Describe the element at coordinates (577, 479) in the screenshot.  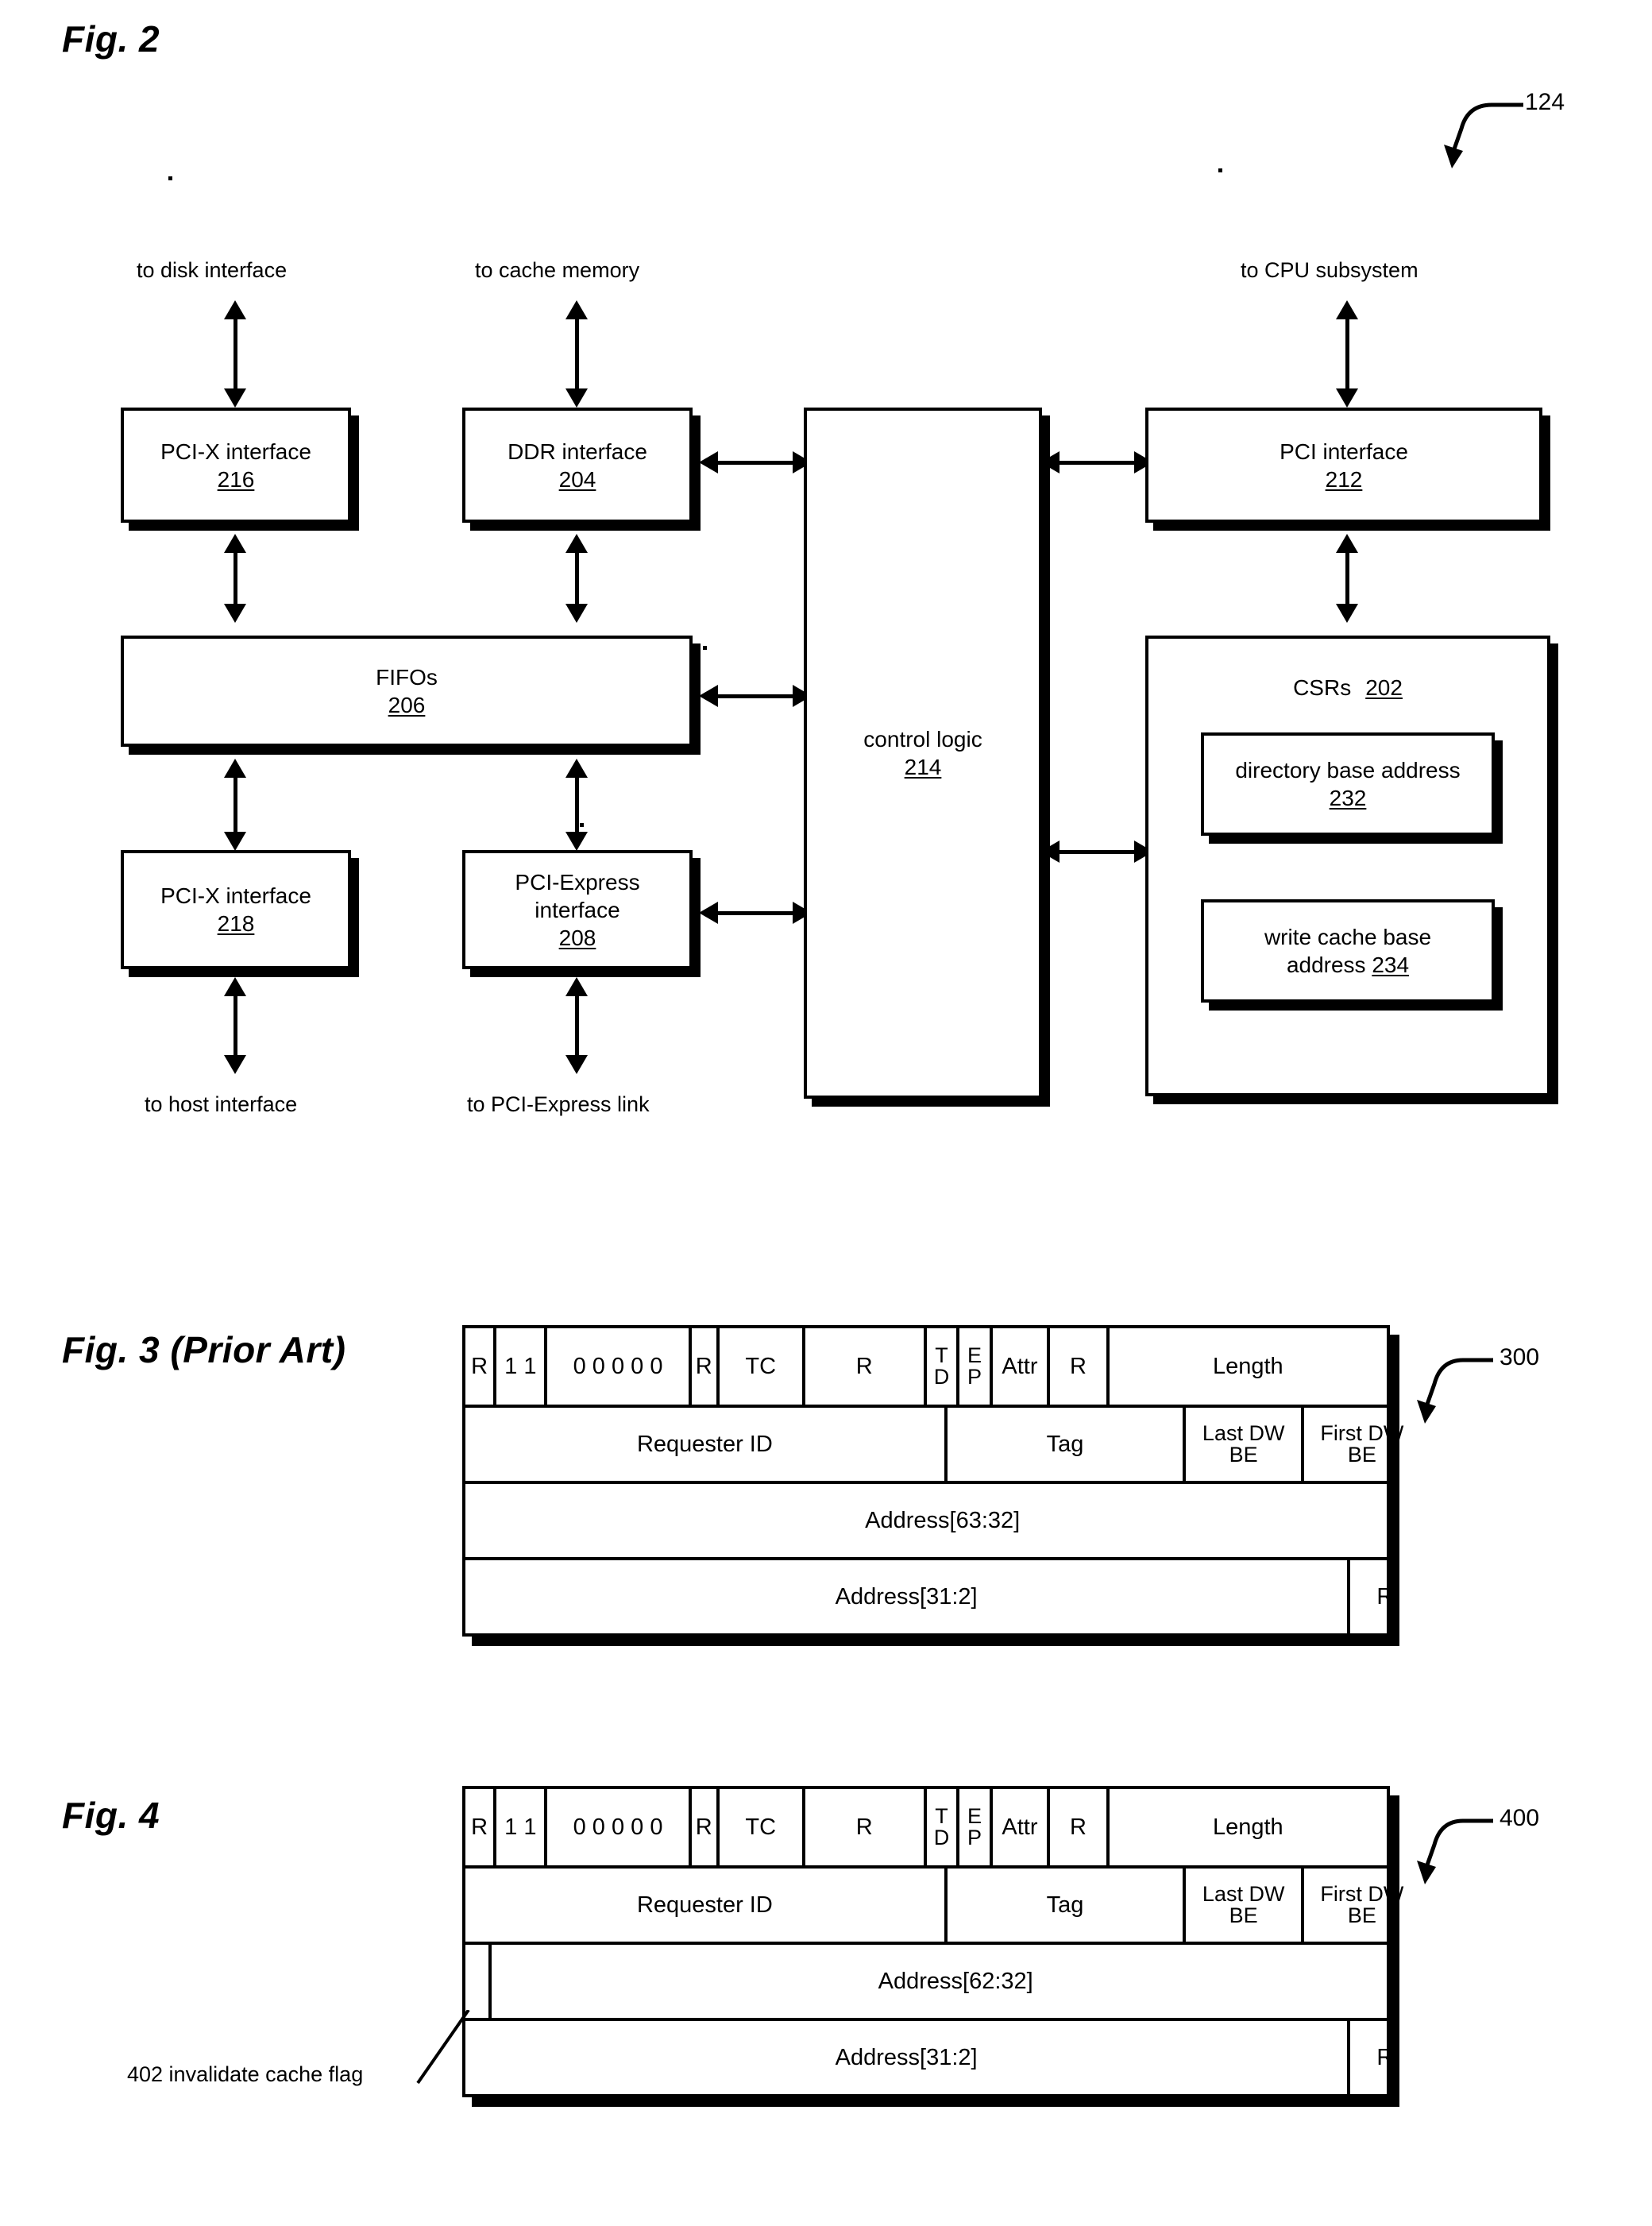
I see `block-number: 204` at that location.